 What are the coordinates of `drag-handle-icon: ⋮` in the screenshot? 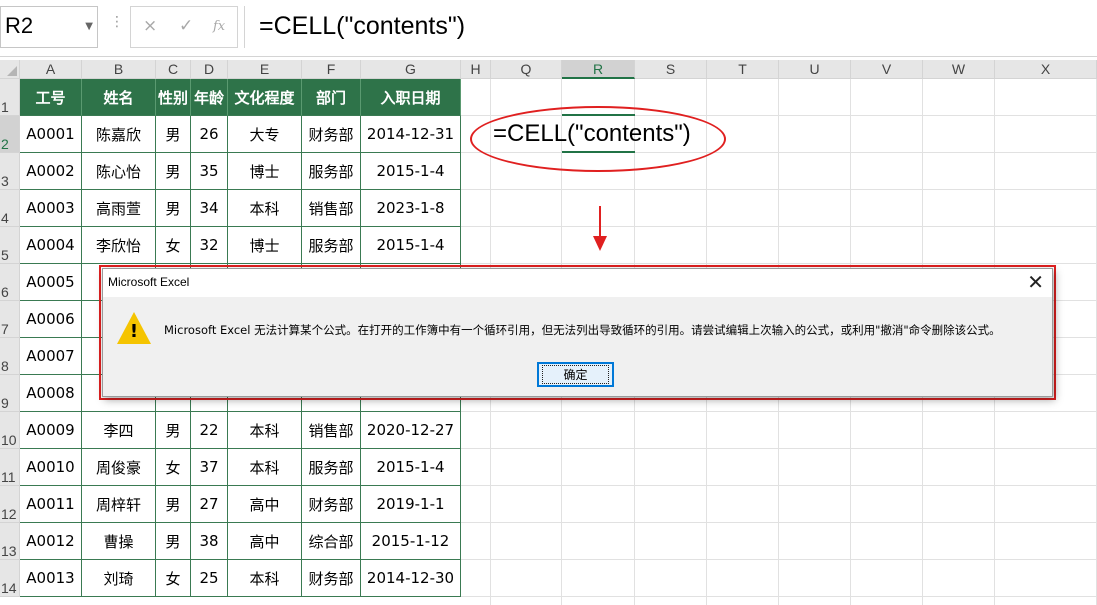 It's located at (117, 22).